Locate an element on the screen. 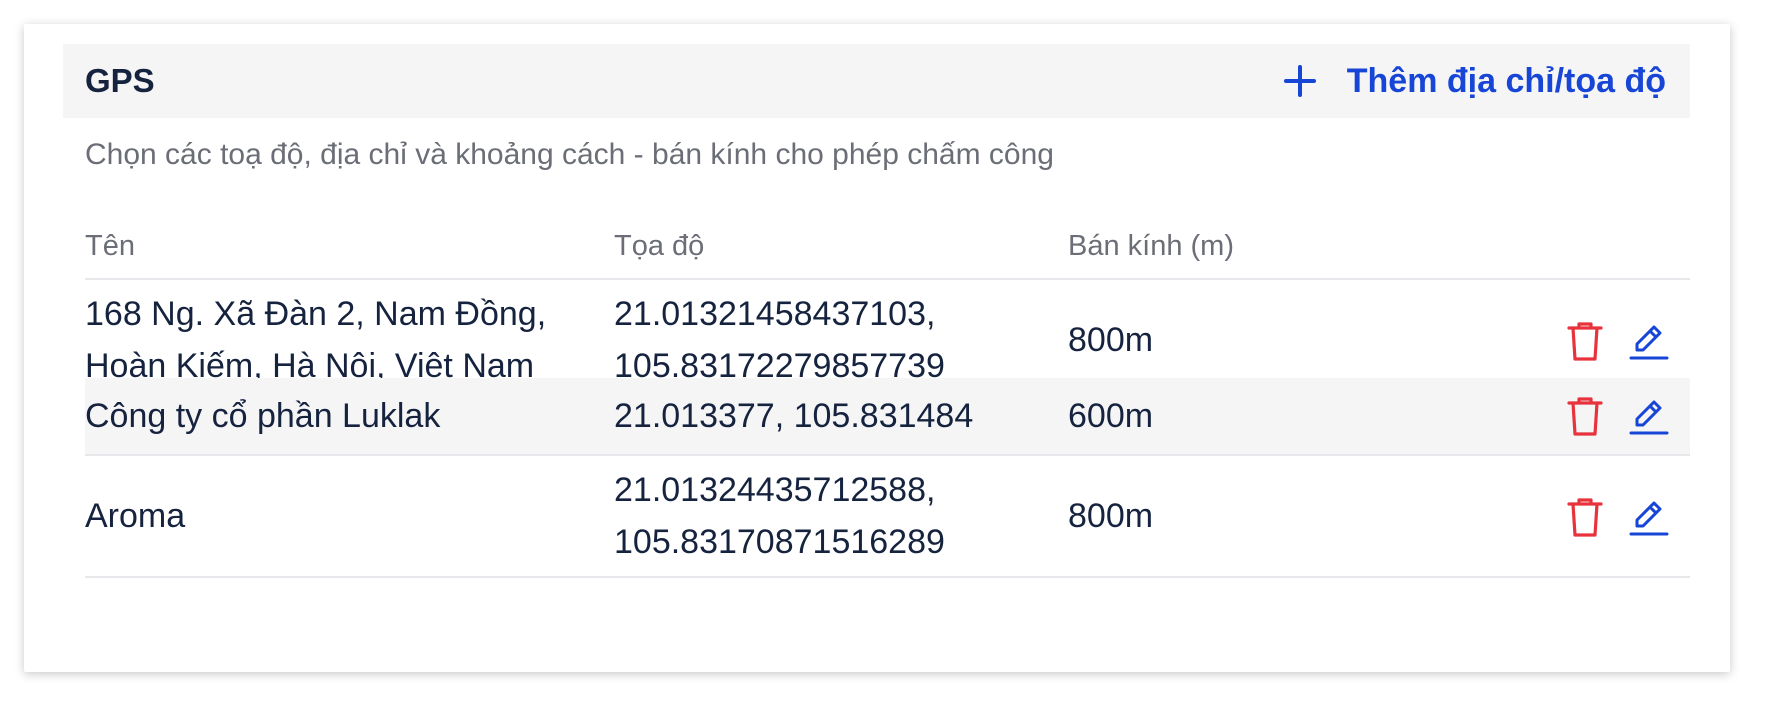  plus-icon is located at coordinates (1299, 81).